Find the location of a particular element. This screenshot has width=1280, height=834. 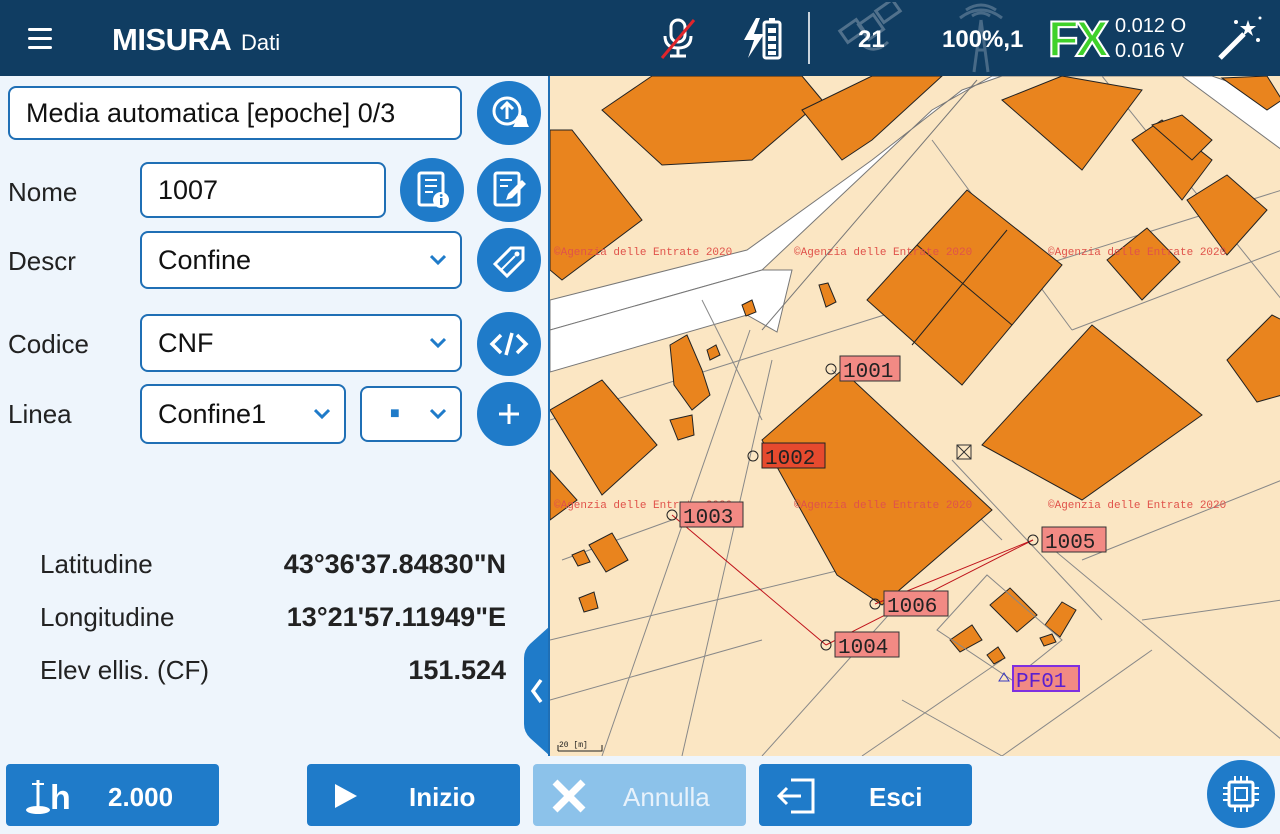

point-label: 1001 is located at coordinates (868, 372).